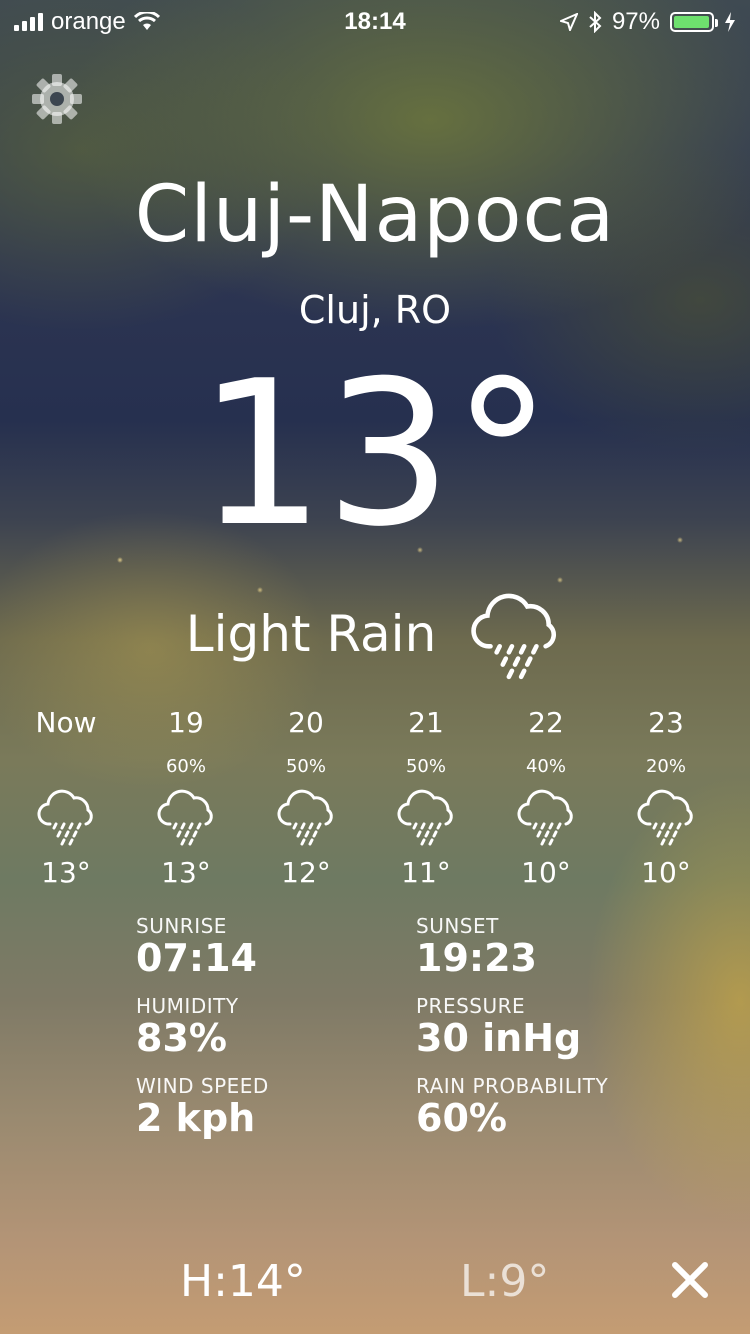 This screenshot has width=750, height=1334. Describe the element at coordinates (512, 1086) in the screenshot. I see `rain-probability-label: RAIN PROBABILITY` at that location.